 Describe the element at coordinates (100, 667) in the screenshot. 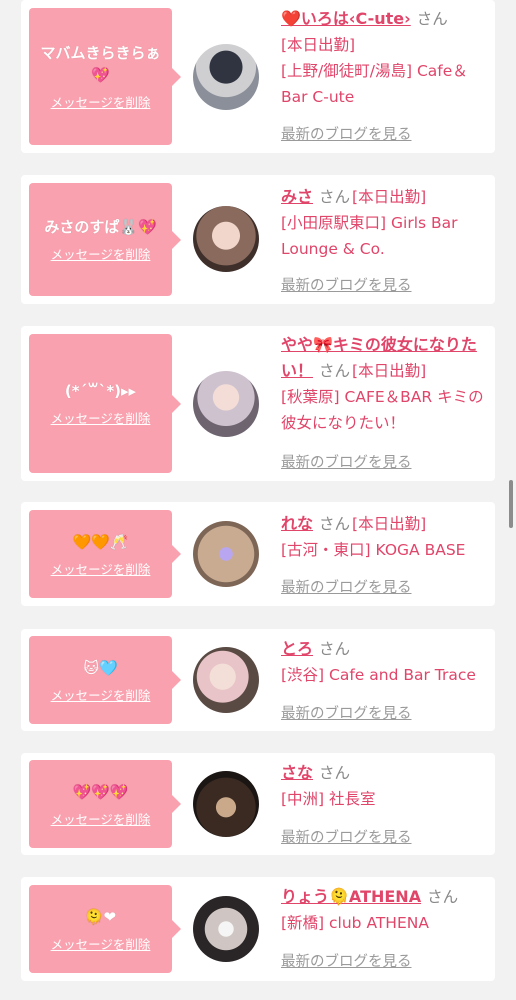

I see `message-text: 🐱🩵` at that location.